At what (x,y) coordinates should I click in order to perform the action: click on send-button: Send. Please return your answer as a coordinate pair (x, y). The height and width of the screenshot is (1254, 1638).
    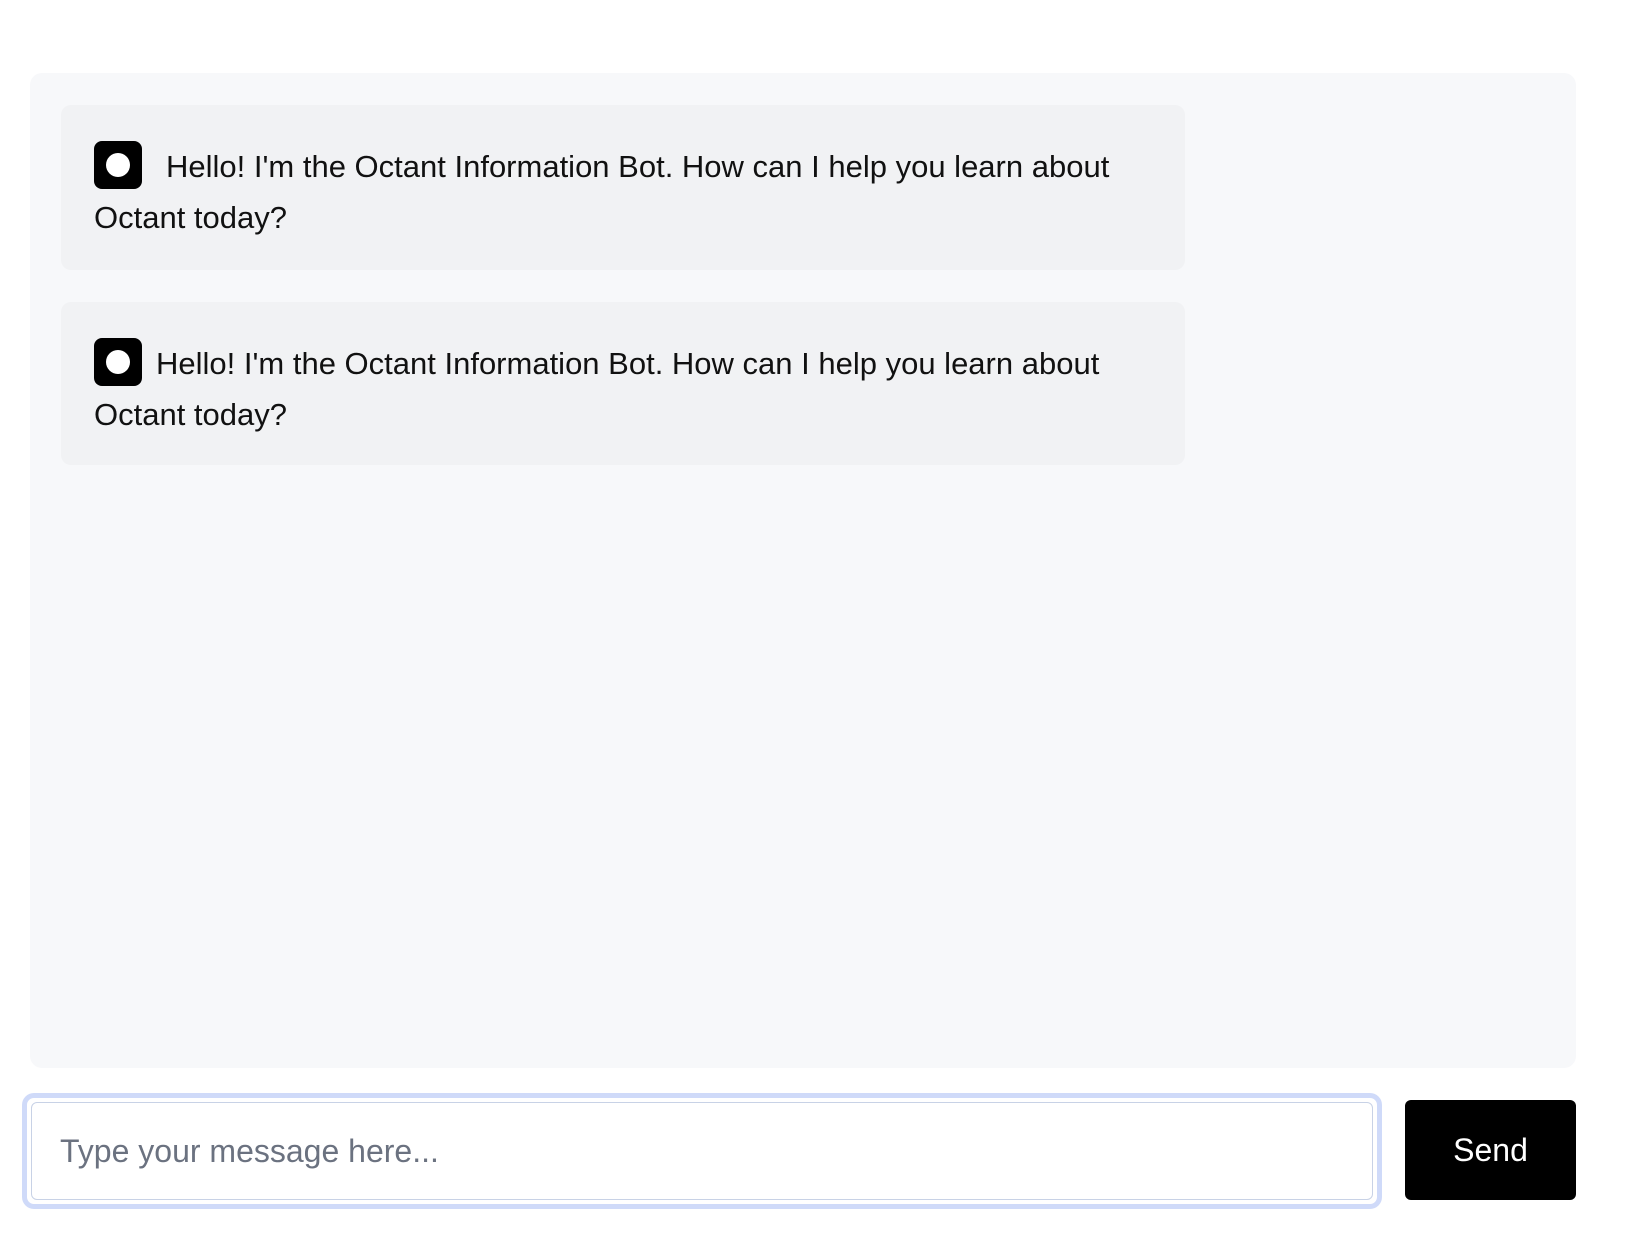
    Looking at the image, I should click on (1490, 1150).